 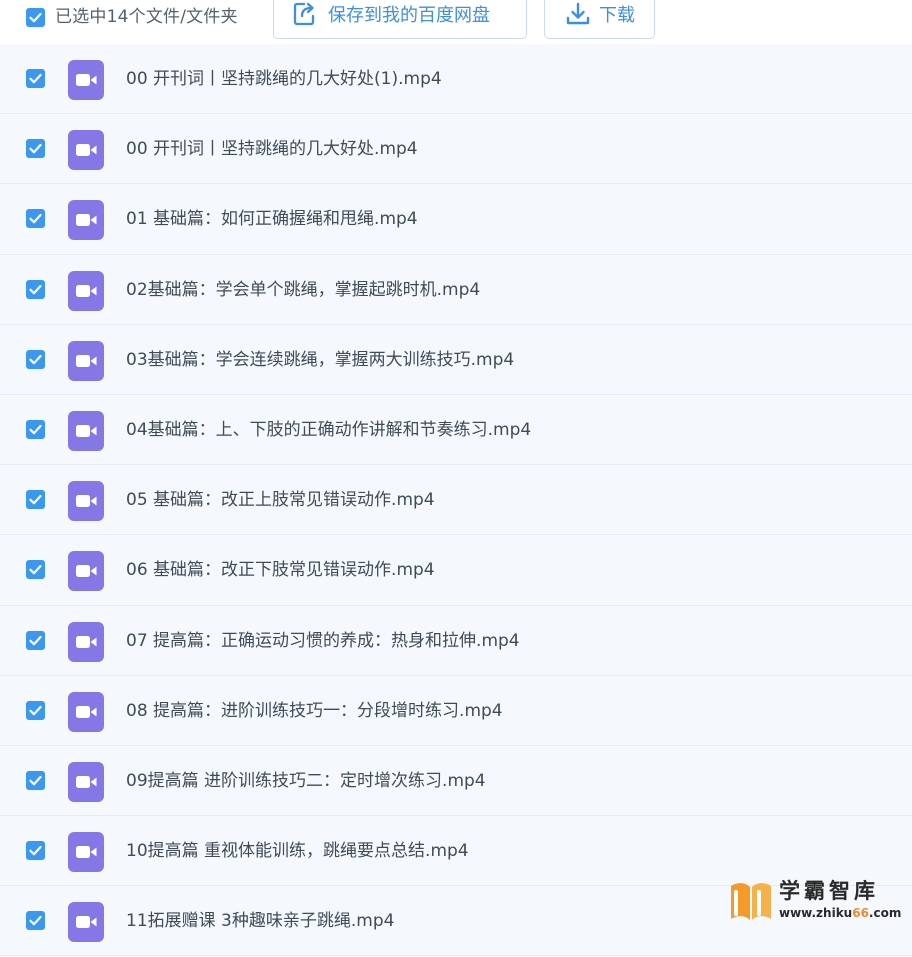 I want to click on download-icon, so click(x=578, y=13).